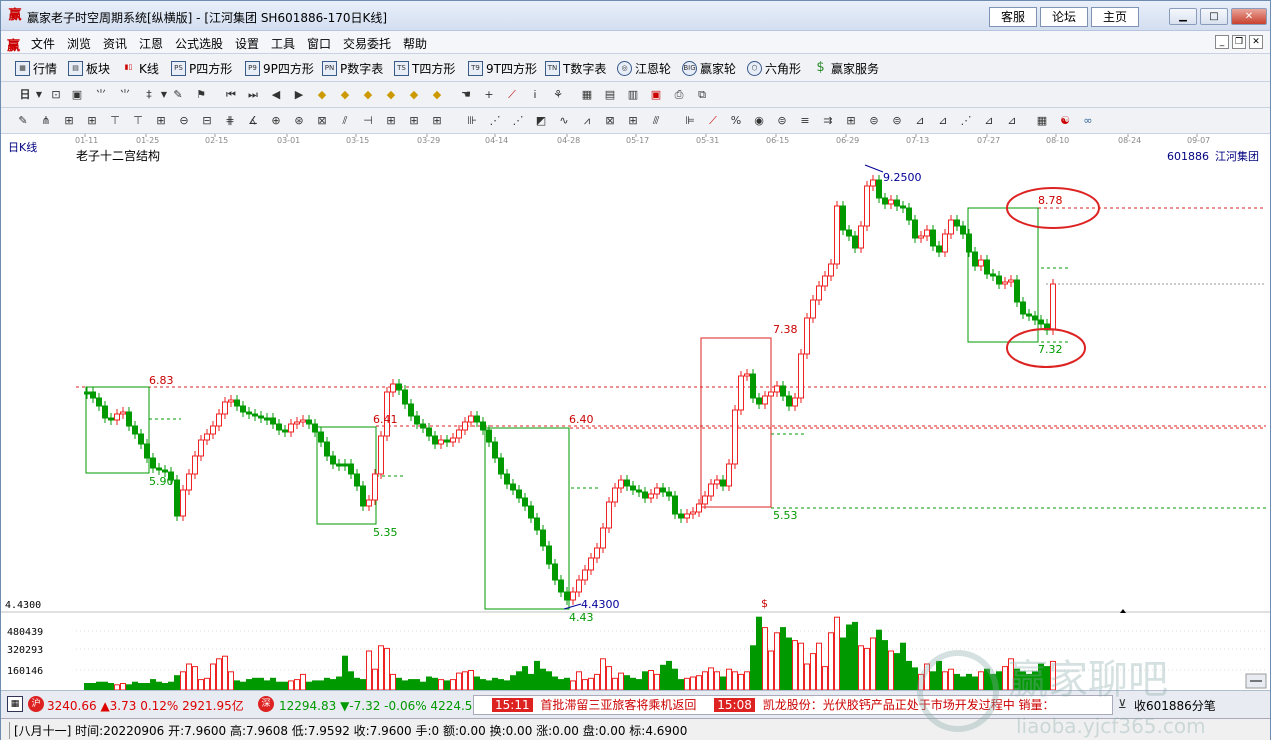  Describe the element at coordinates (690, 121) in the screenshot. I see `ruler-tool-icon: ⊫` at that location.